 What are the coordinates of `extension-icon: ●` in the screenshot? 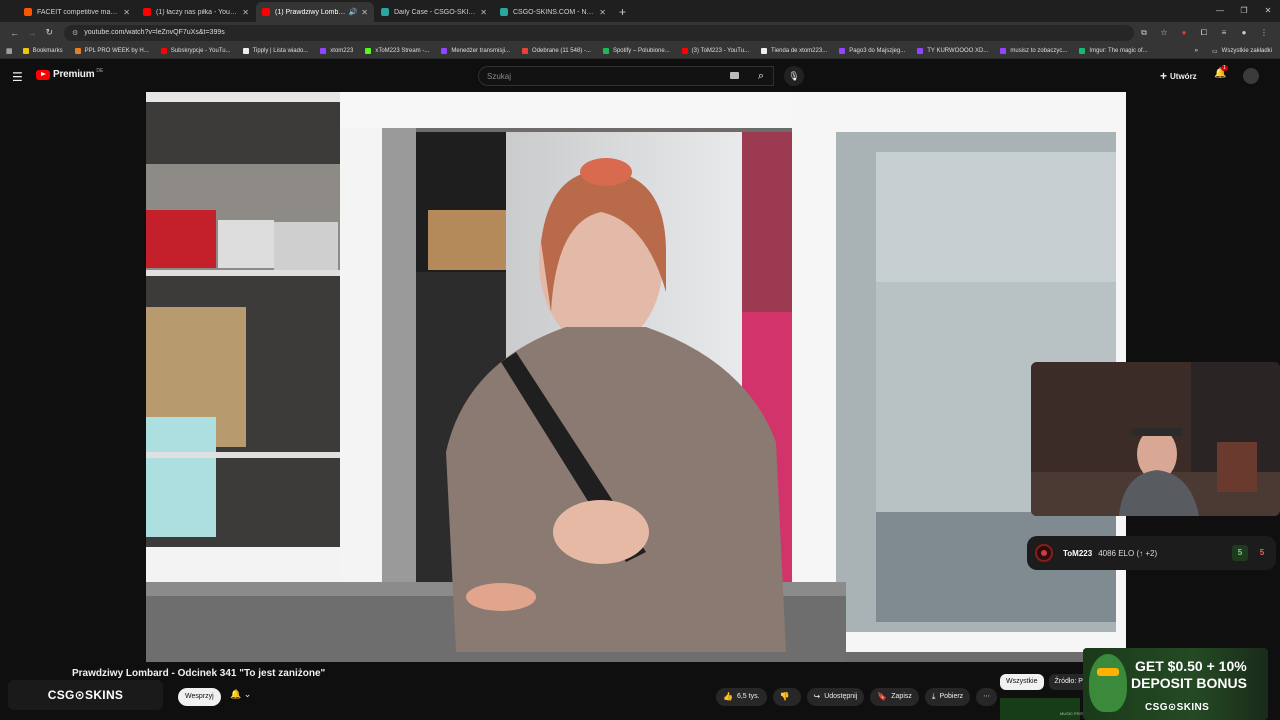 It's located at (1184, 33).